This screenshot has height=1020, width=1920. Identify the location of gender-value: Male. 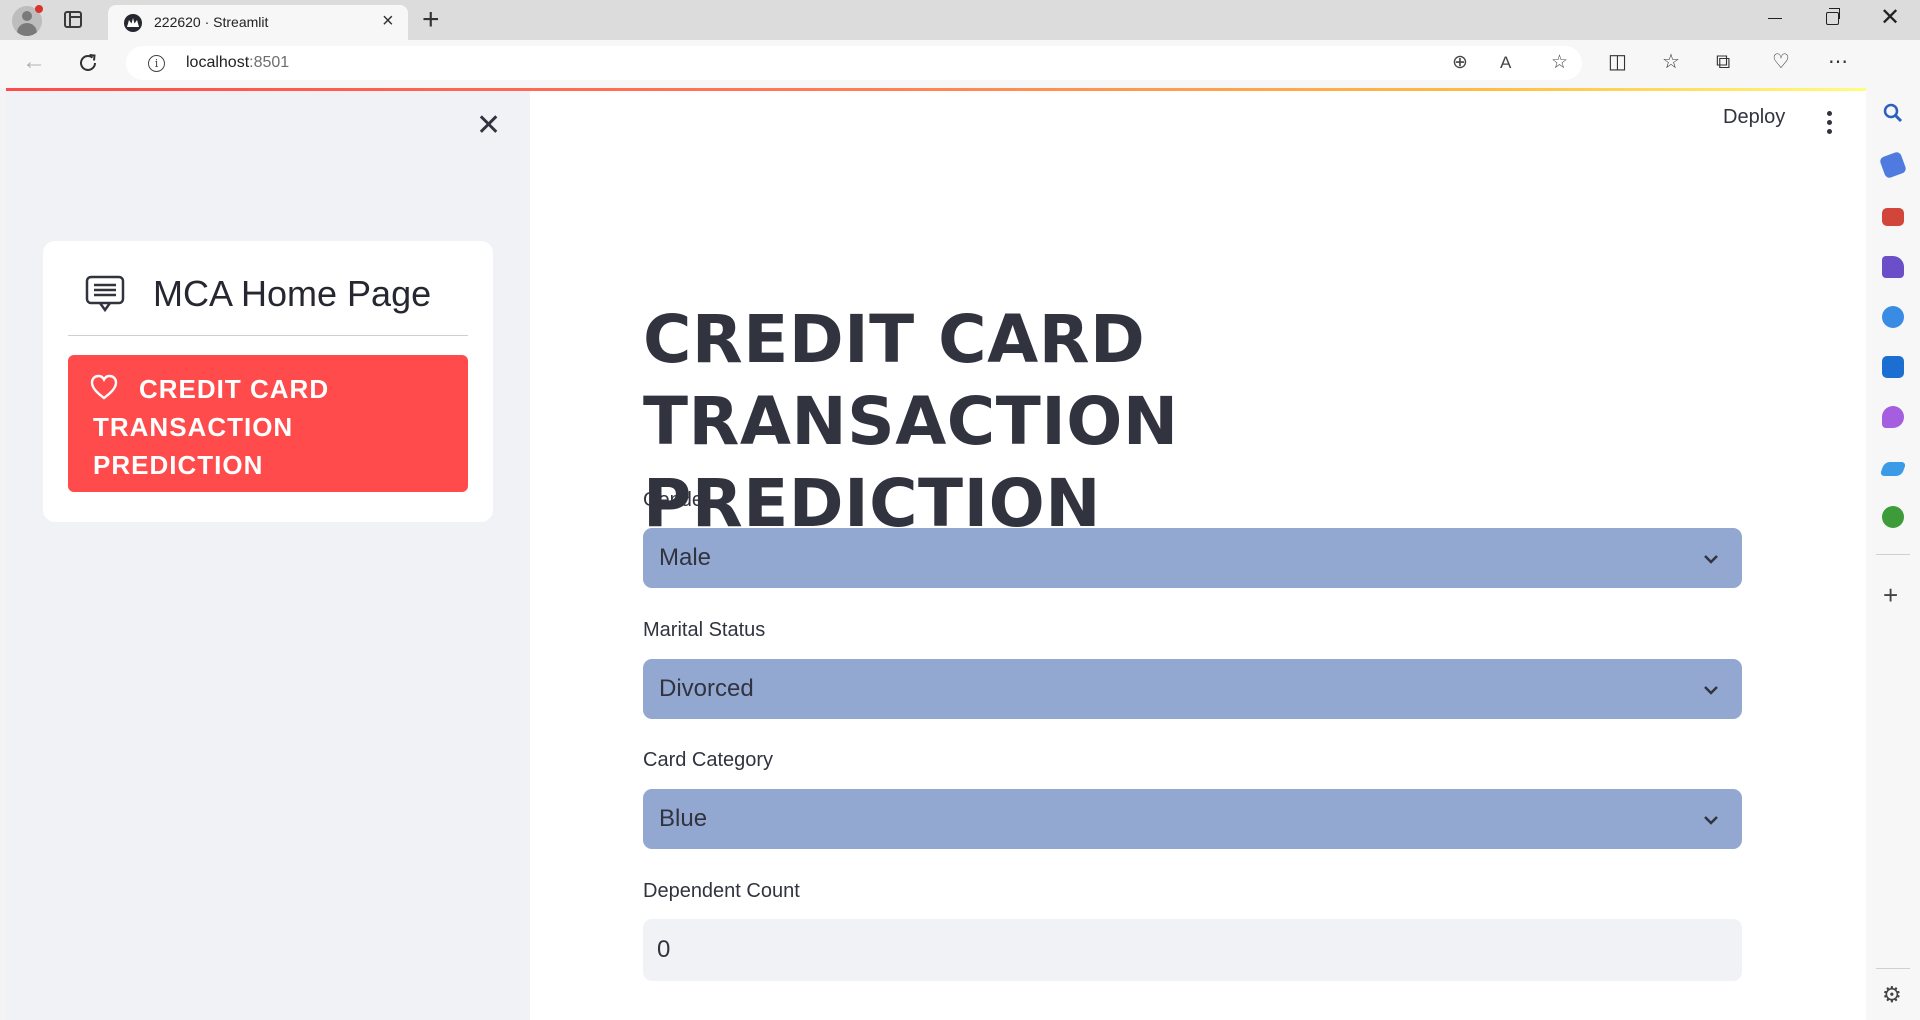
(685, 557).